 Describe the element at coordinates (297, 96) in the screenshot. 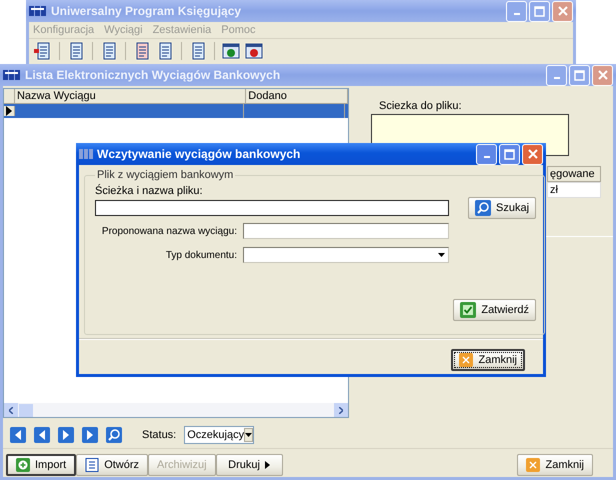

I see `column-header: Dodano` at that location.